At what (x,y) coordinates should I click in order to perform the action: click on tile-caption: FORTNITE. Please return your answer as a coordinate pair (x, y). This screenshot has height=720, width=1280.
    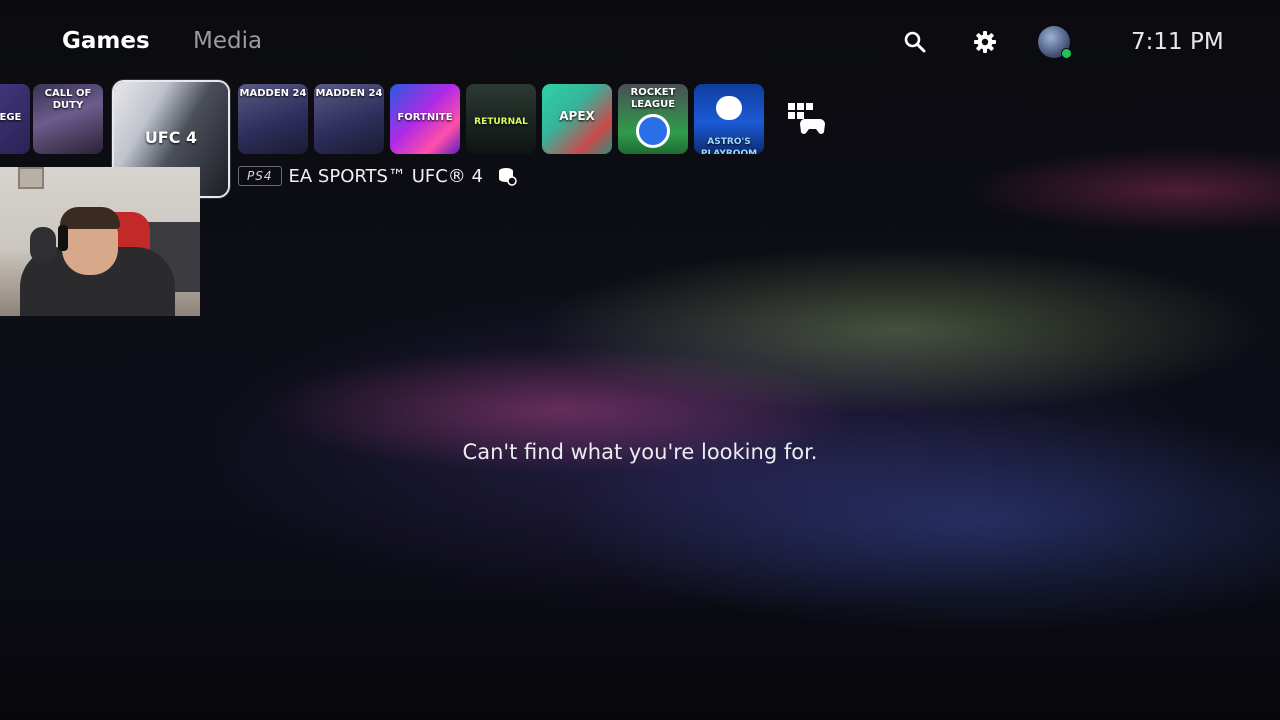
    Looking at the image, I should click on (425, 117).